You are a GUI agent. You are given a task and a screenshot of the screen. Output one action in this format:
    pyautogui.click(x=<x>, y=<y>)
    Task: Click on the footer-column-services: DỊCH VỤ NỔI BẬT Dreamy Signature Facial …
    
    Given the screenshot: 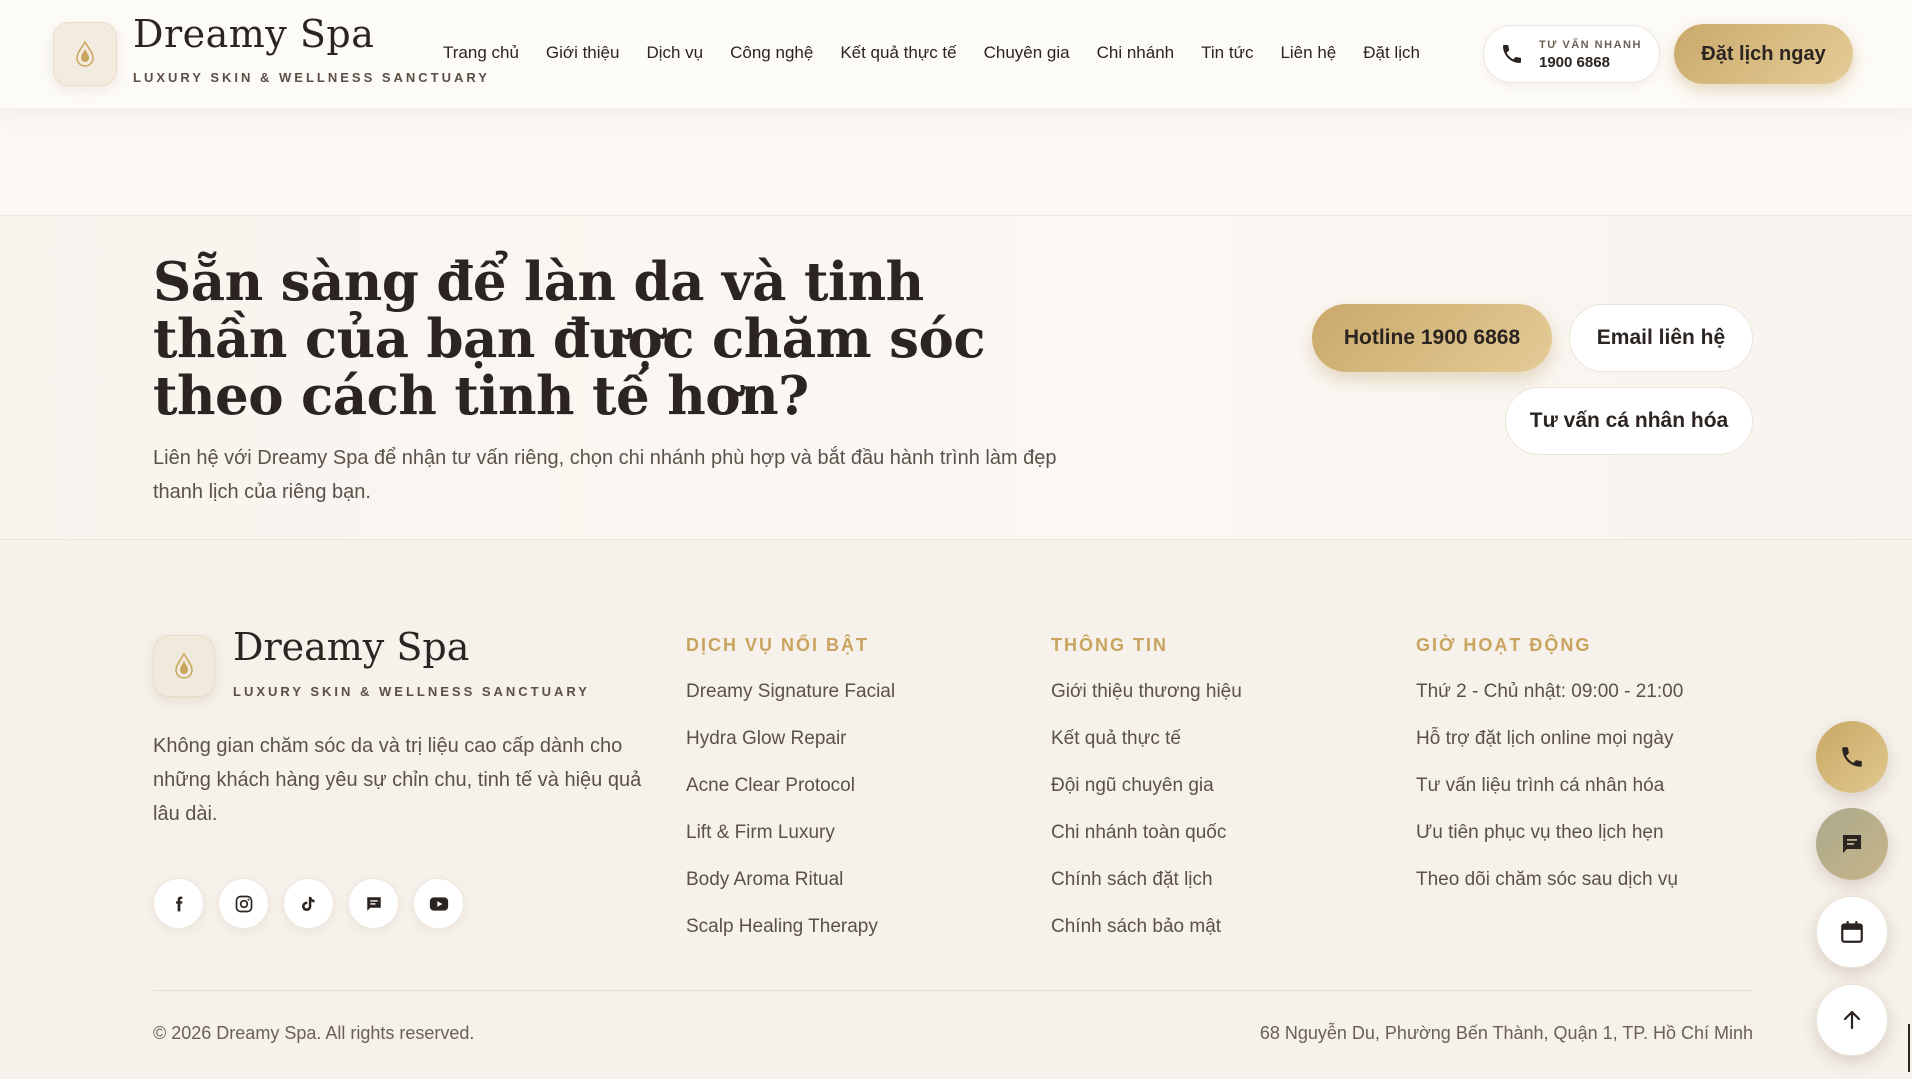 What is the action you would take?
    pyautogui.click(x=790, y=799)
    